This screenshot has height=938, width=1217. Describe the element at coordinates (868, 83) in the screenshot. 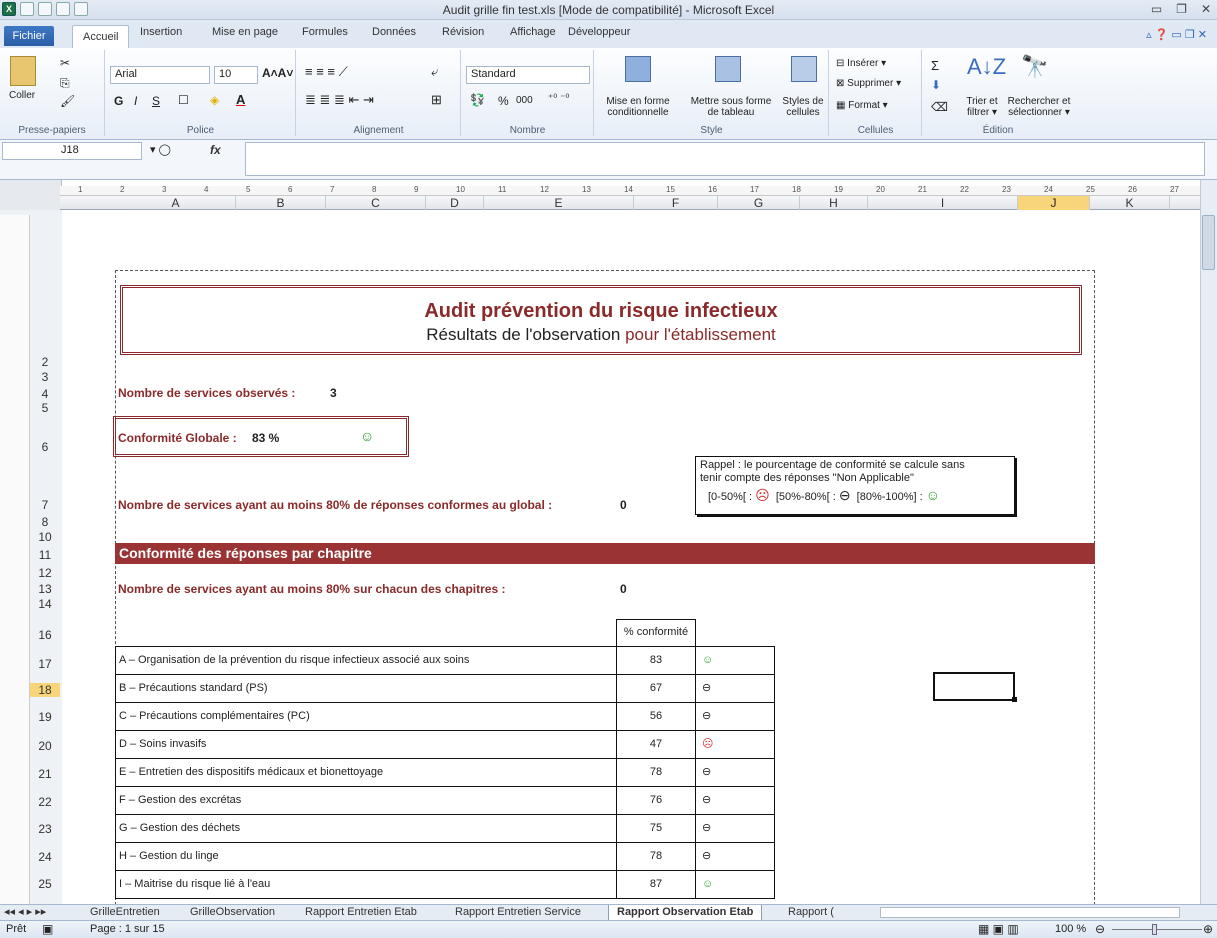

I see `delete-button: ⊠ Supprimer ▾` at that location.